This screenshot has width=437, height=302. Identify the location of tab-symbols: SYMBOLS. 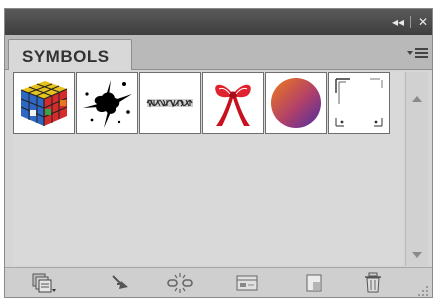
(70, 54).